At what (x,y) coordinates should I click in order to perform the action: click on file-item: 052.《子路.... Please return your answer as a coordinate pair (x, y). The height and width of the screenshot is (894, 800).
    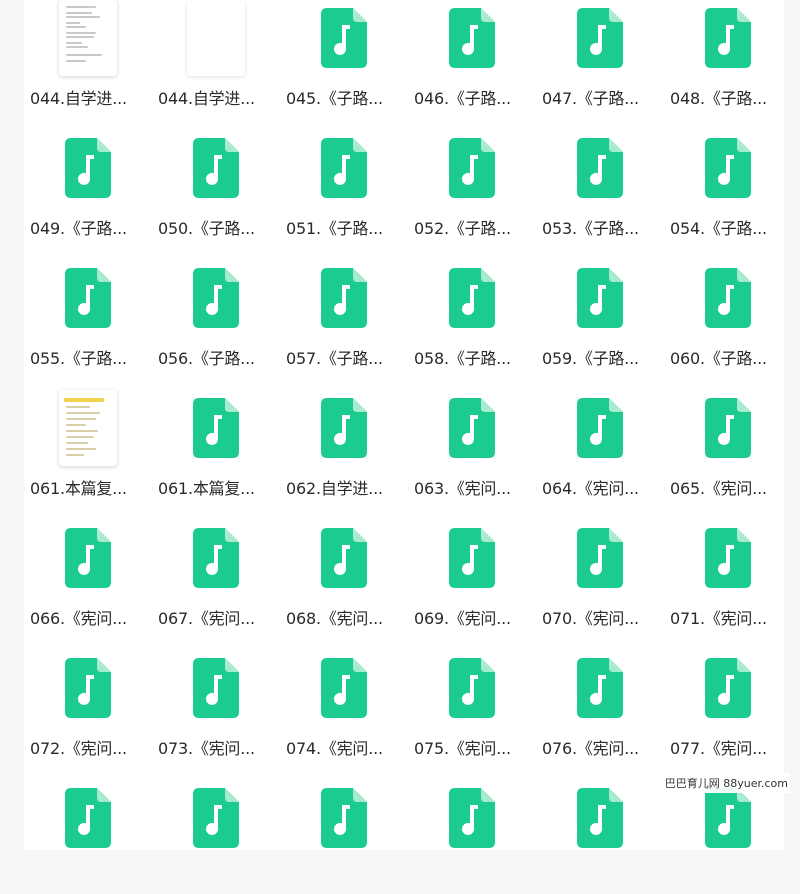
    Looking at the image, I should click on (472, 179).